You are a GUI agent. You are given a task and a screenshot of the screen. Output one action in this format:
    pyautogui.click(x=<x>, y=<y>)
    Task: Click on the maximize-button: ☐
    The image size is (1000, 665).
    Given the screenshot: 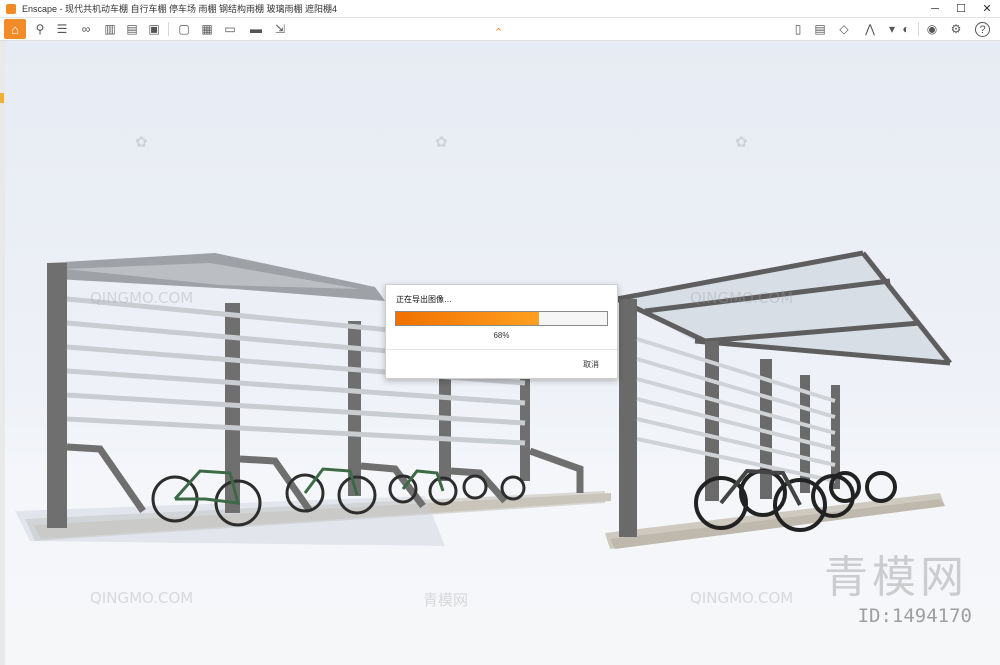 What is the action you would take?
    pyautogui.click(x=961, y=8)
    